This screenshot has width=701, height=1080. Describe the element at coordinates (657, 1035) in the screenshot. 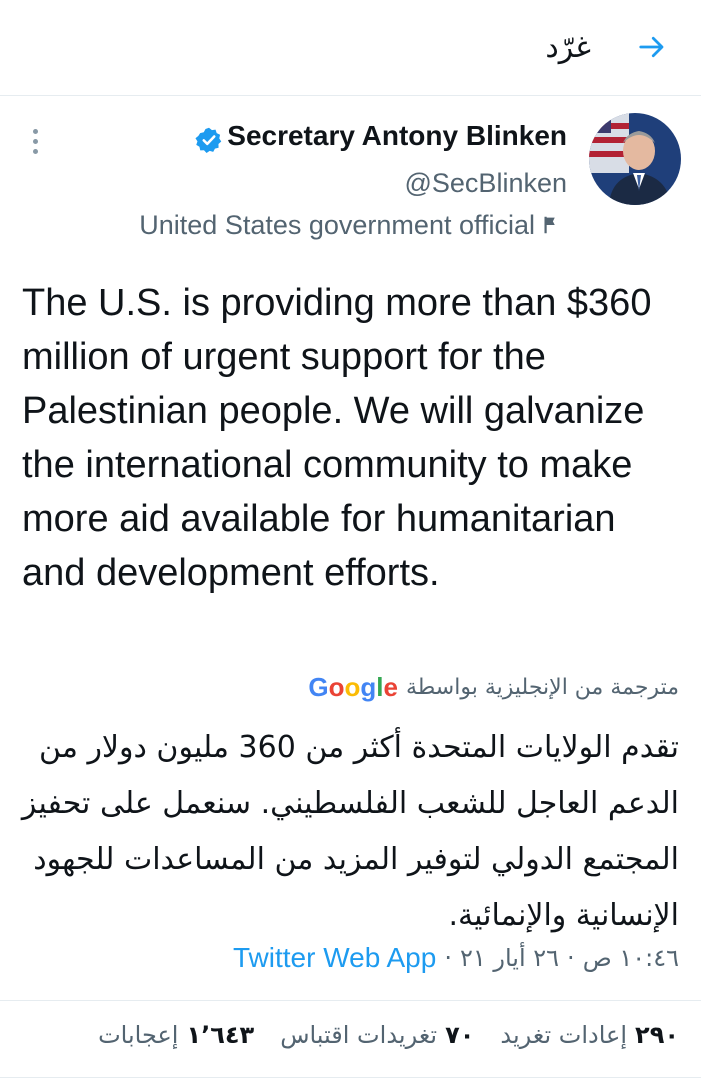

I see `retweets-count: ٢٩٠` at that location.